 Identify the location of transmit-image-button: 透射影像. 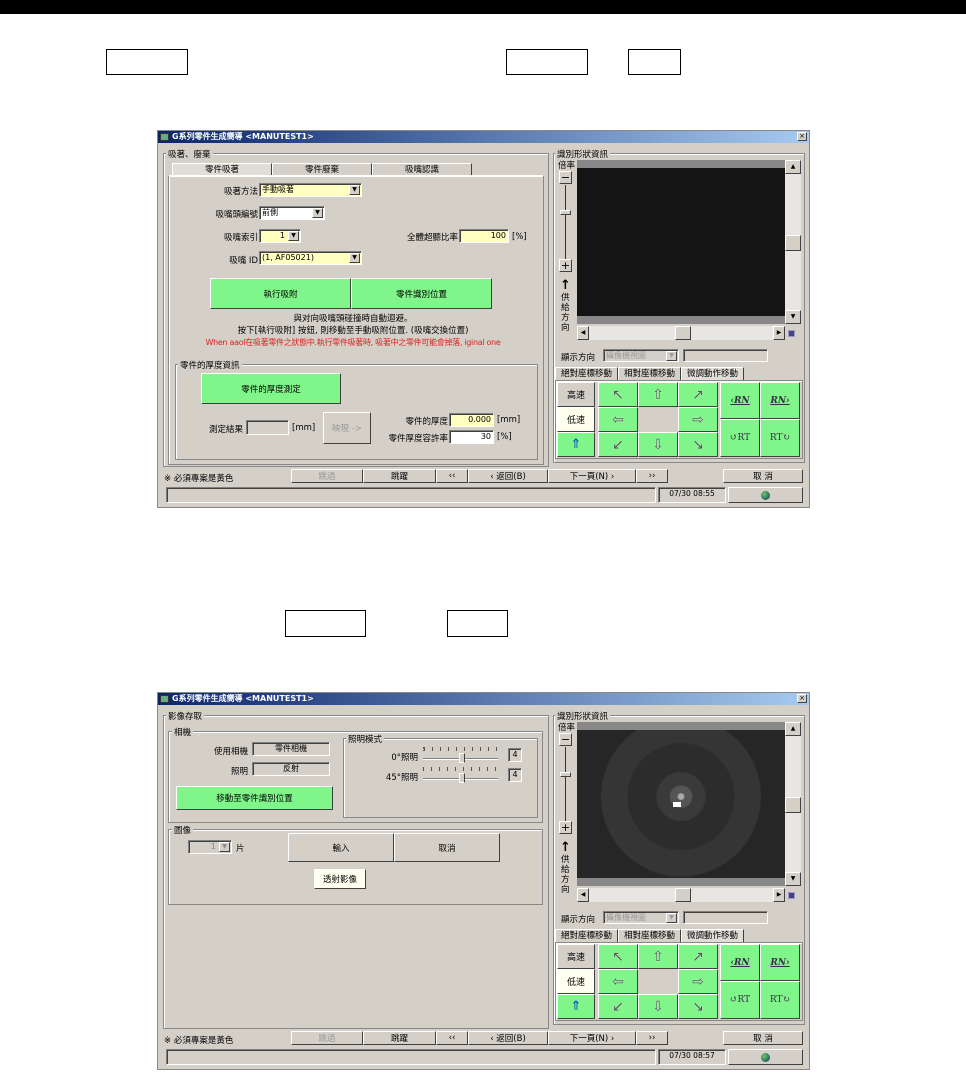
(340, 879).